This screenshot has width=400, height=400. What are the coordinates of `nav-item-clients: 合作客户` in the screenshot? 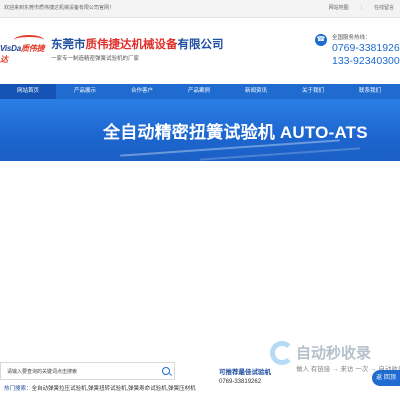 It's located at (142, 91).